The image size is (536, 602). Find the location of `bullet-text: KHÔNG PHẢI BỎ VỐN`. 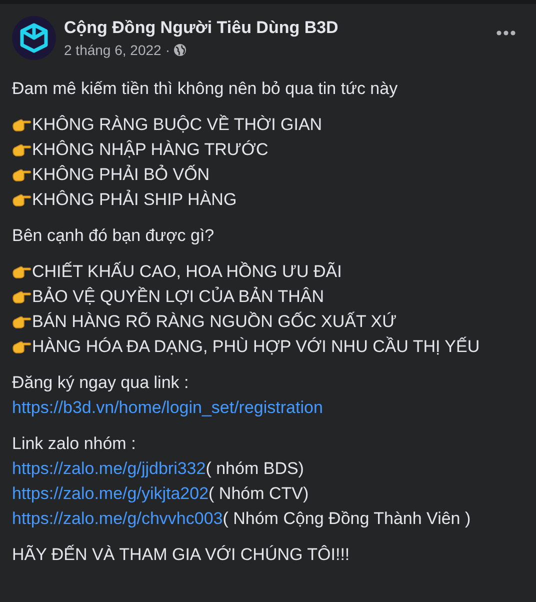

bullet-text: KHÔNG PHẢI BỎ VỐN is located at coordinates (121, 175).